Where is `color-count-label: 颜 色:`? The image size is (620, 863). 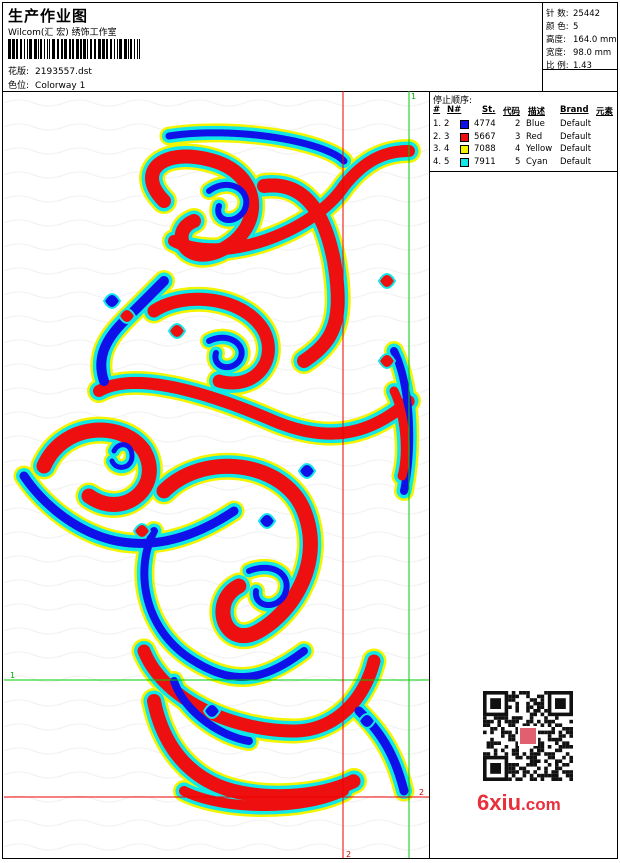
color-count-label: 颜 色: is located at coordinates (557, 27).